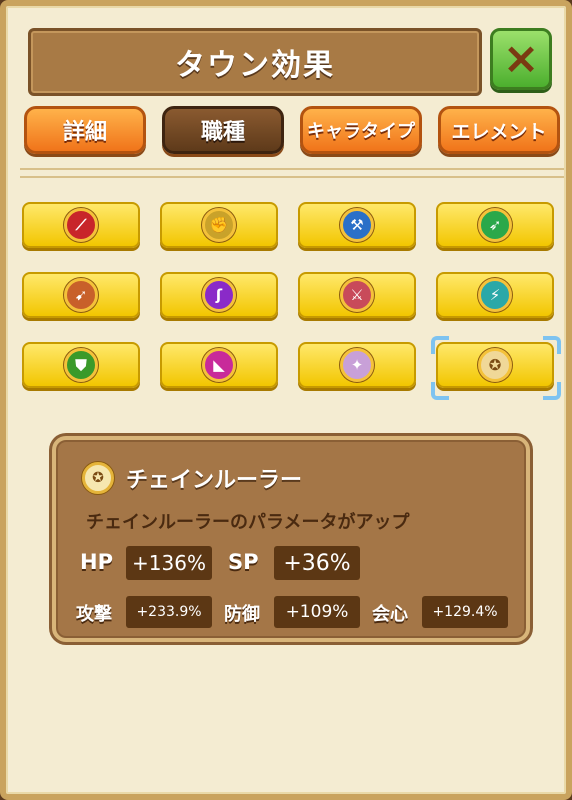 This screenshot has height=800, width=572. I want to click on job-button-shield: ⛊, so click(81, 365).